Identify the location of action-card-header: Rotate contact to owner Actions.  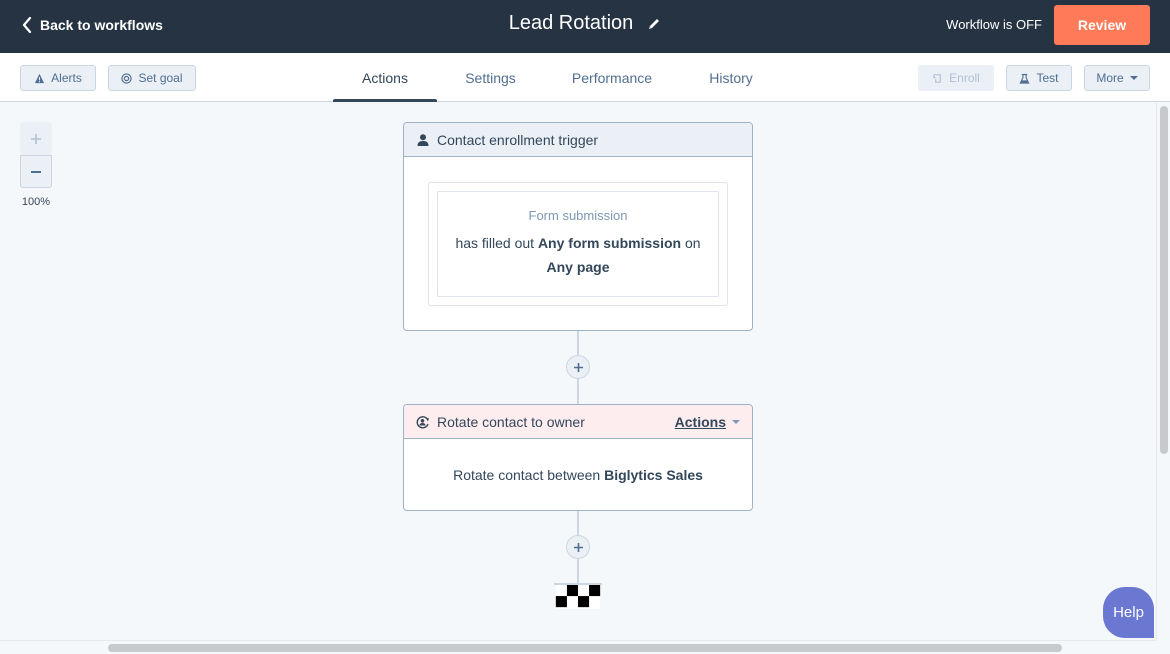
(578, 422).